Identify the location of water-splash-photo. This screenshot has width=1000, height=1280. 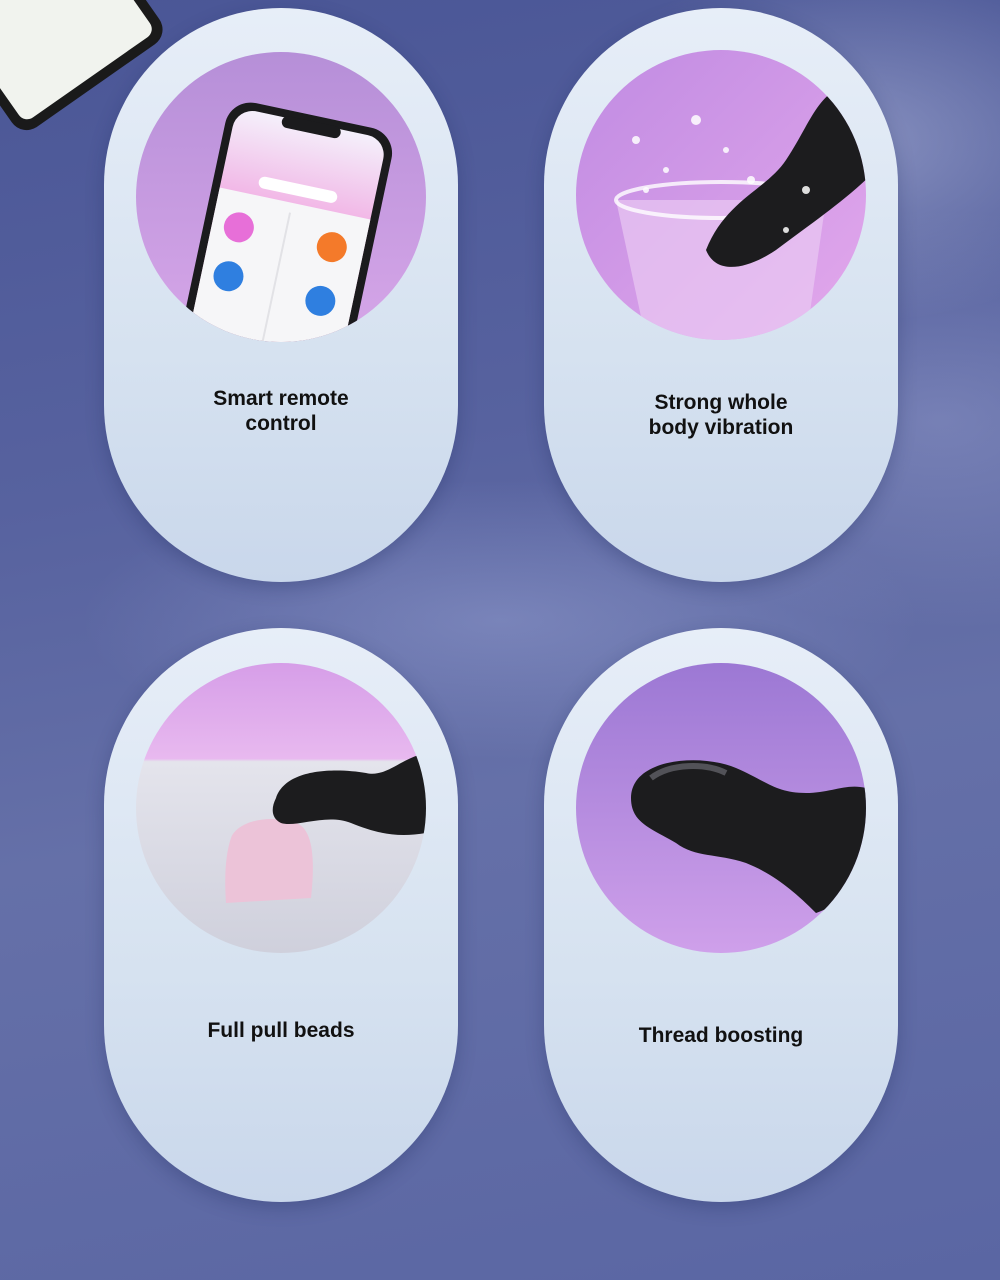
(721, 195).